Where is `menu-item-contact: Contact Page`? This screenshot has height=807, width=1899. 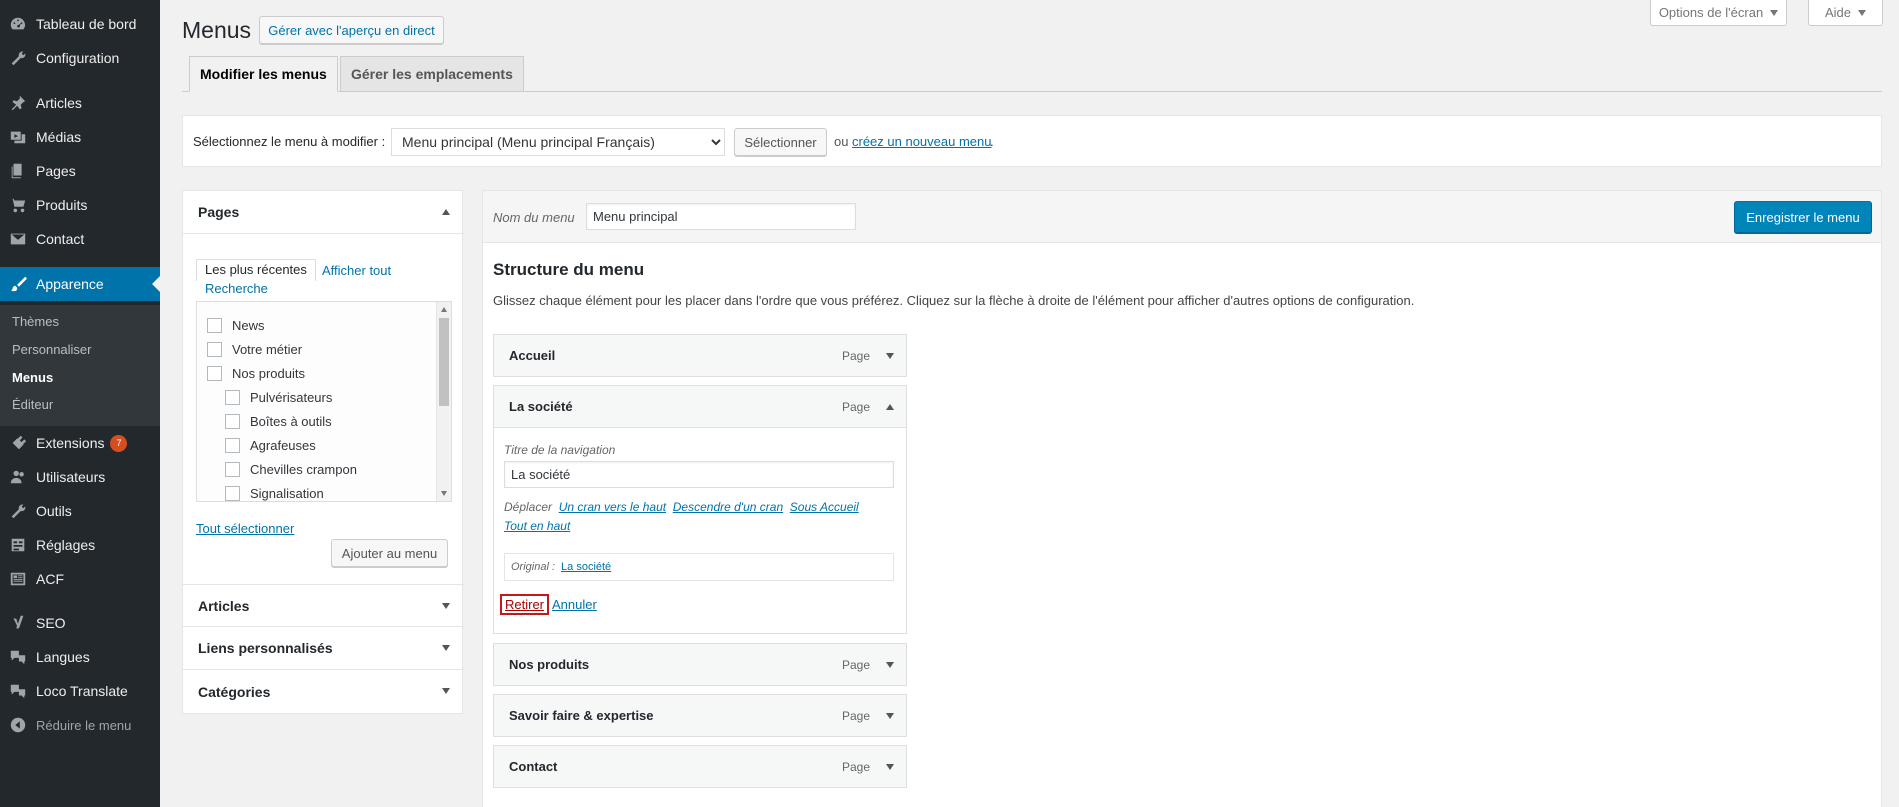
menu-item-contact: Contact Page is located at coordinates (700, 766).